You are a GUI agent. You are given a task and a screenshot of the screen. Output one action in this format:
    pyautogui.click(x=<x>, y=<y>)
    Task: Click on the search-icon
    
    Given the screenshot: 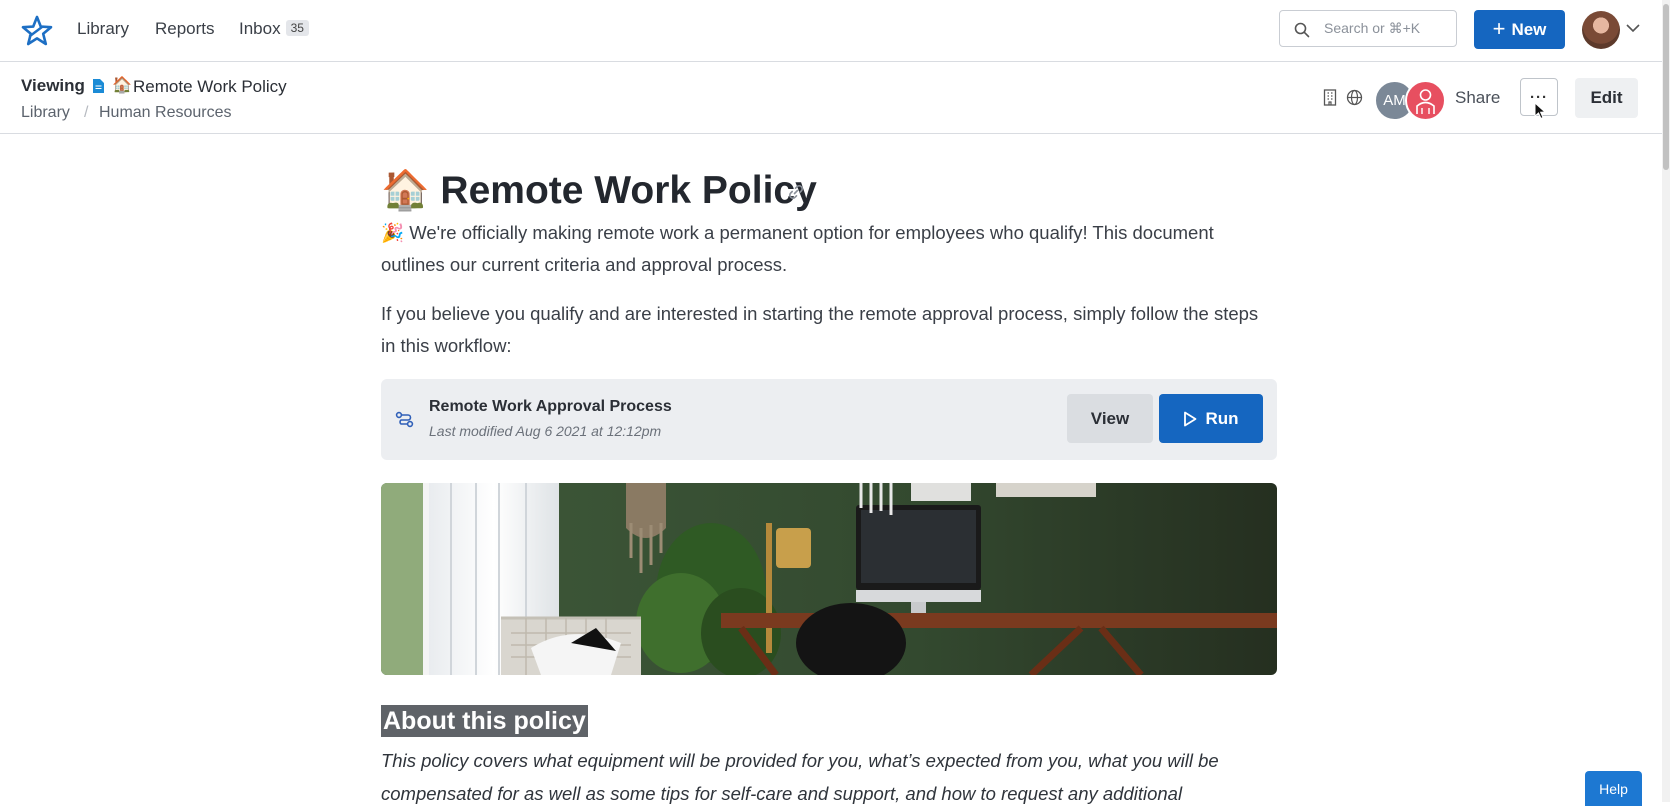 What is the action you would take?
    pyautogui.click(x=1302, y=30)
    